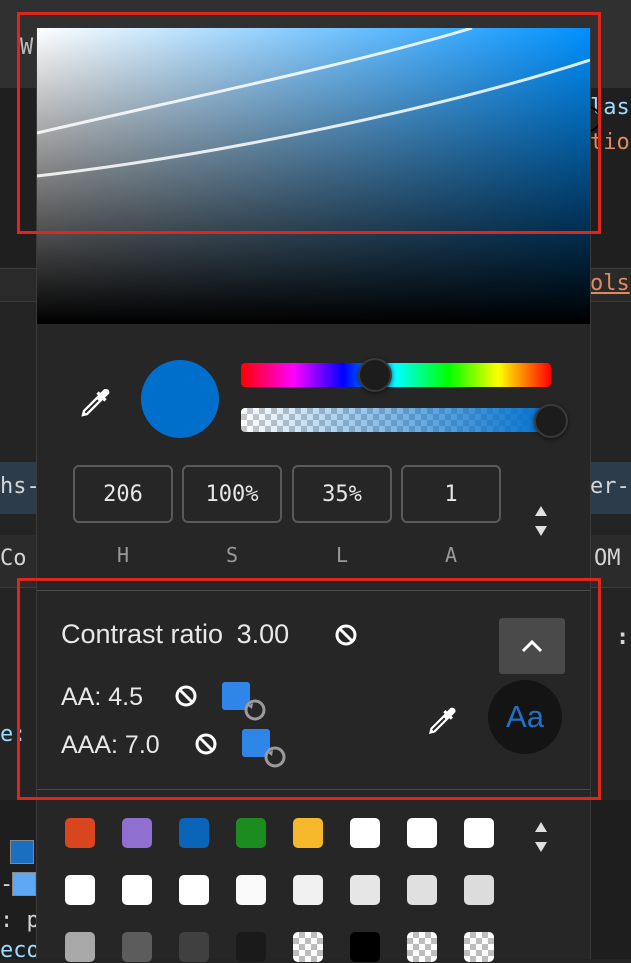 Image resolution: width=631 pixels, height=963 pixels. I want to click on hue-label: H, so click(123, 555).